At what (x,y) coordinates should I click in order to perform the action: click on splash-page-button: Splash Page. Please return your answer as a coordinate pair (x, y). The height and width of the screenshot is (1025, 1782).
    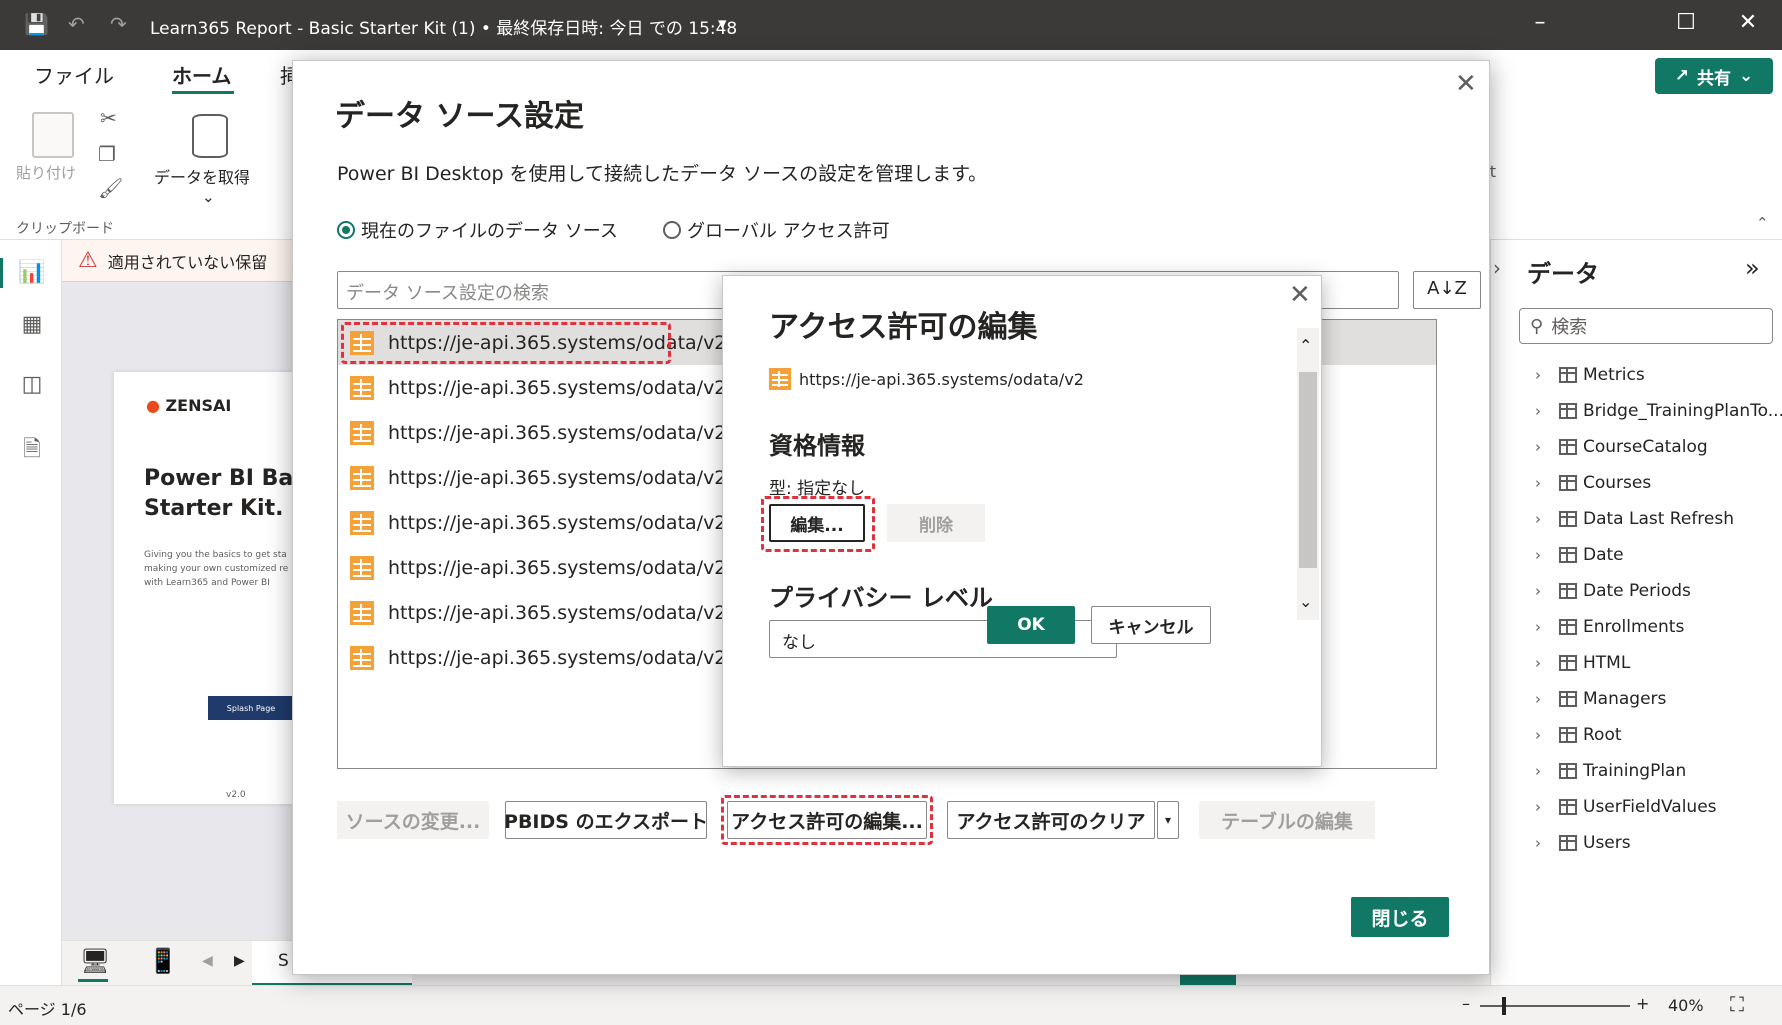
    Looking at the image, I should click on (251, 708).